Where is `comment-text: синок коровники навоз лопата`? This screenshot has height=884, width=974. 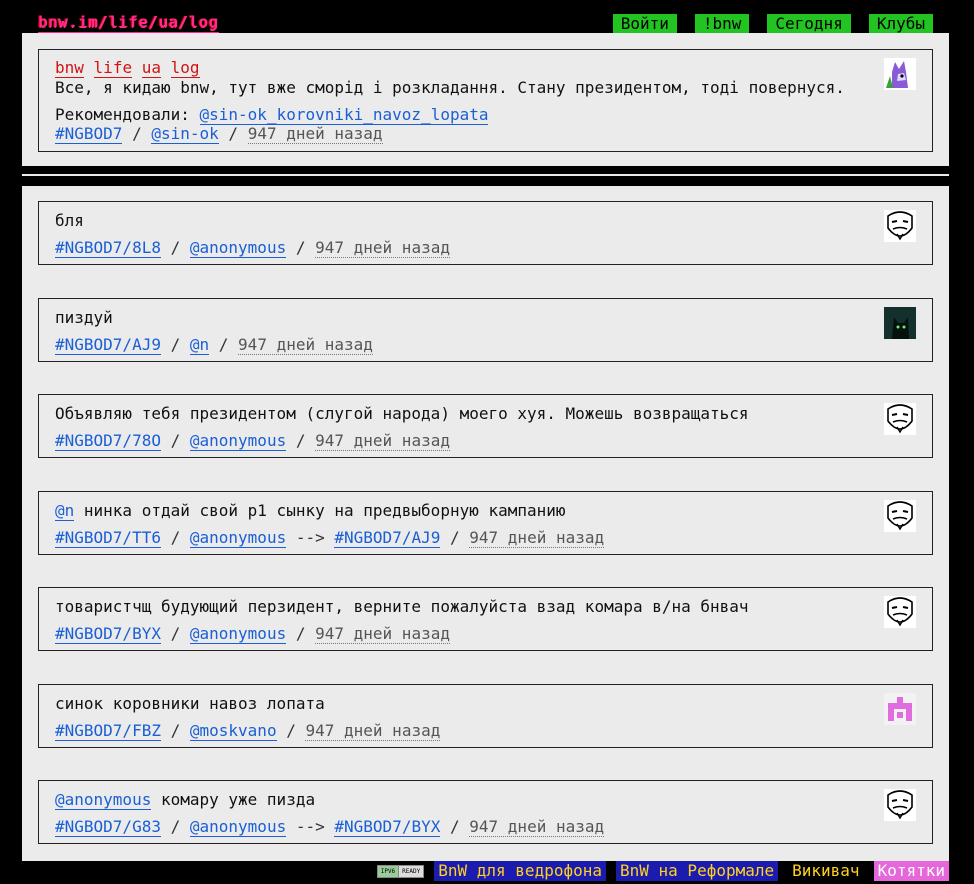 comment-text: синок коровники навоз лопата is located at coordinates (190, 703).